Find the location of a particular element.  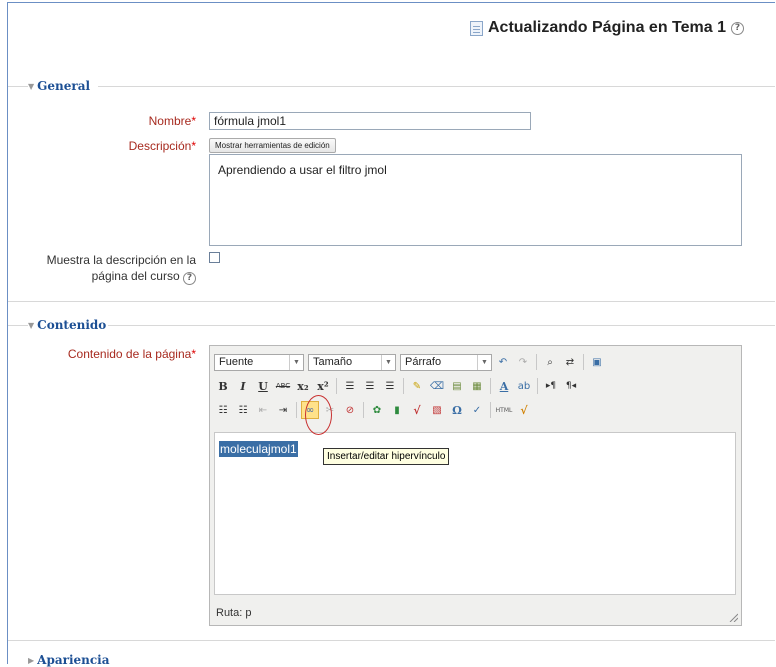

undo-icon: ↶ is located at coordinates (503, 362).